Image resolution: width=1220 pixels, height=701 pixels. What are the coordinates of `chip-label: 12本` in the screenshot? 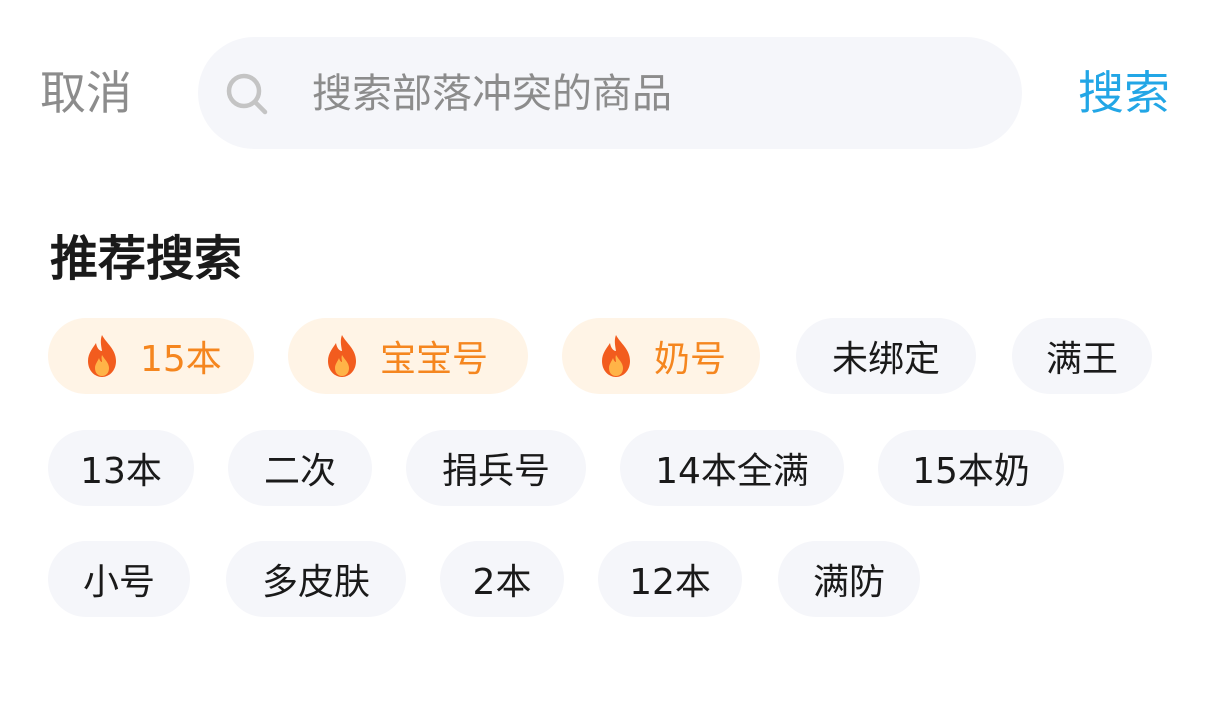 It's located at (670, 582).